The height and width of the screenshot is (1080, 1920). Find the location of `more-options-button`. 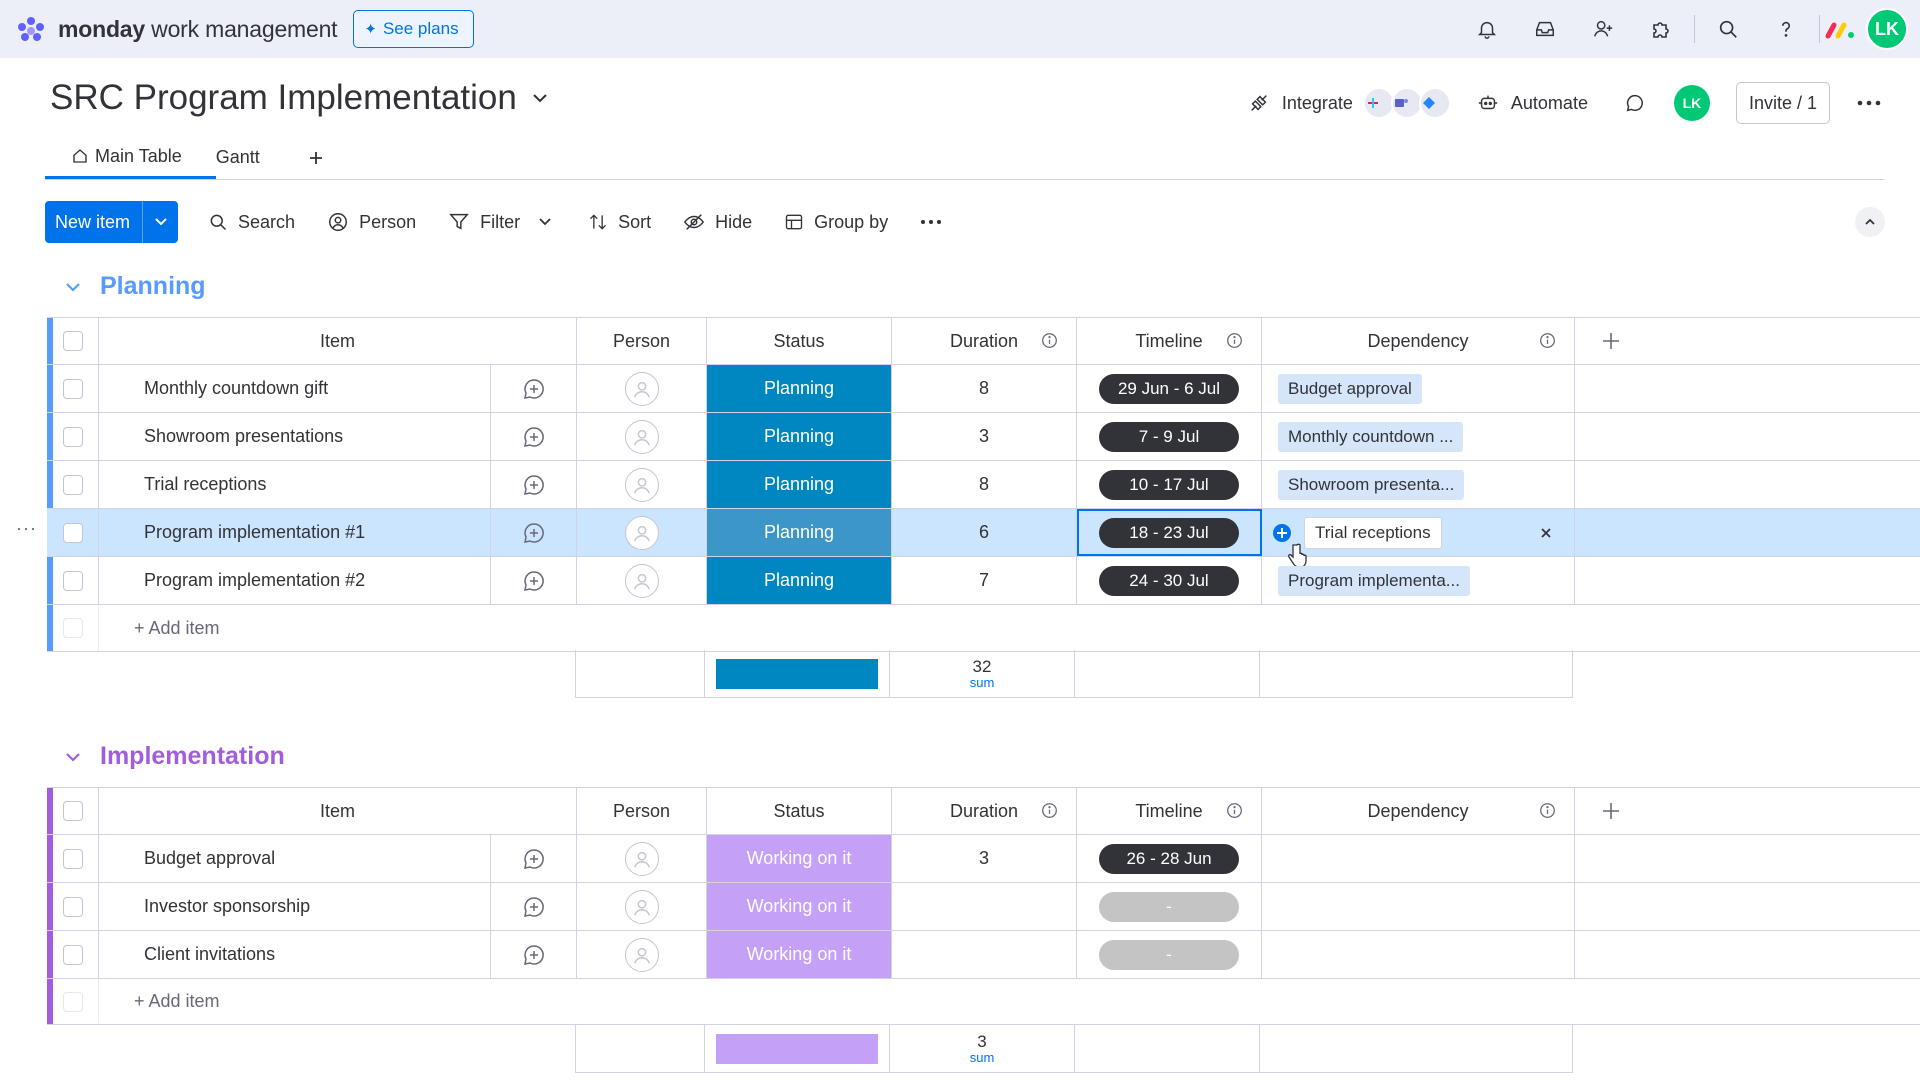

more-options-button is located at coordinates (1869, 103).